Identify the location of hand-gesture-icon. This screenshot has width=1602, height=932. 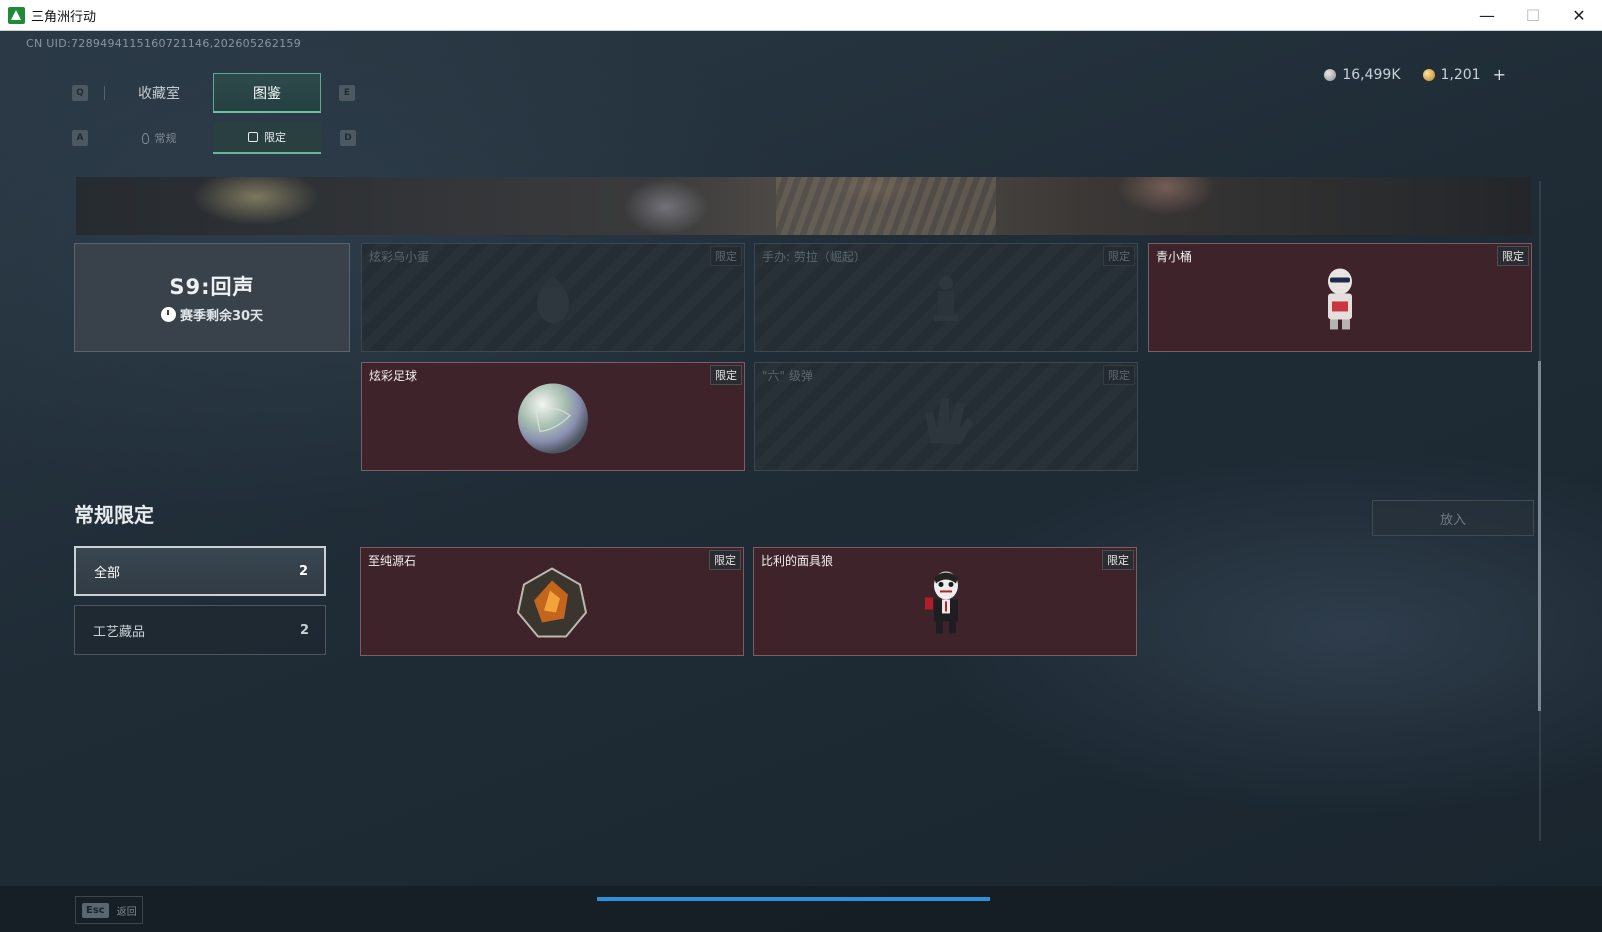
(949, 420).